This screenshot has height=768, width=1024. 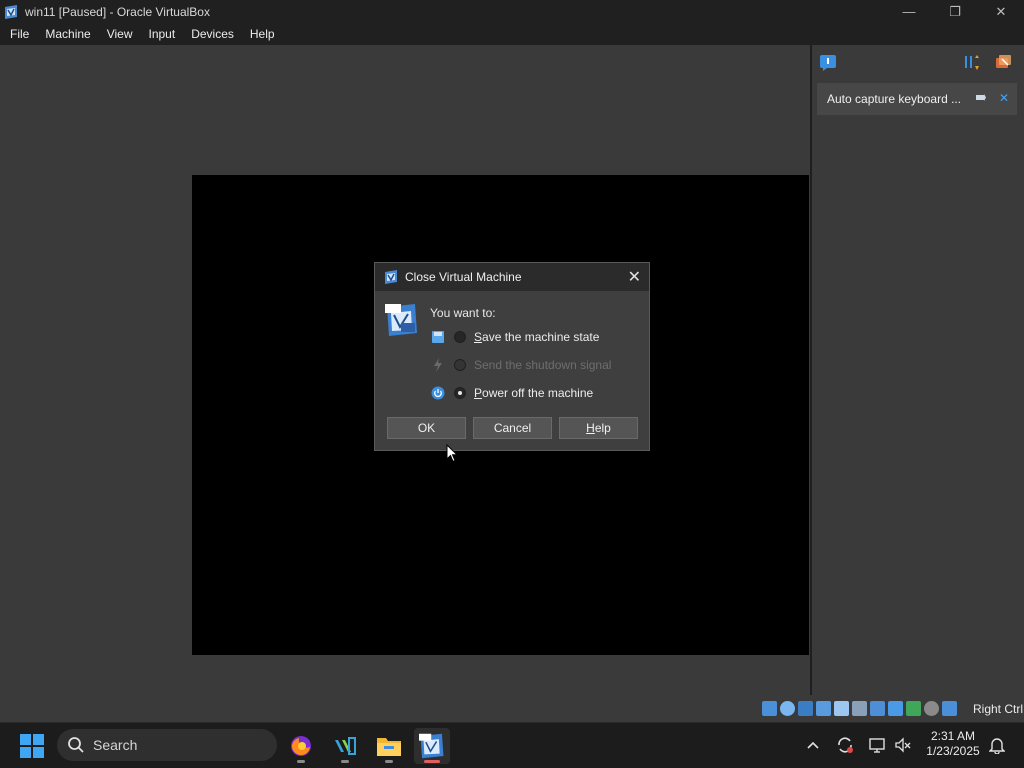 What do you see at coordinates (1001, 11) in the screenshot?
I see `close-window-button: ✕` at bounding box center [1001, 11].